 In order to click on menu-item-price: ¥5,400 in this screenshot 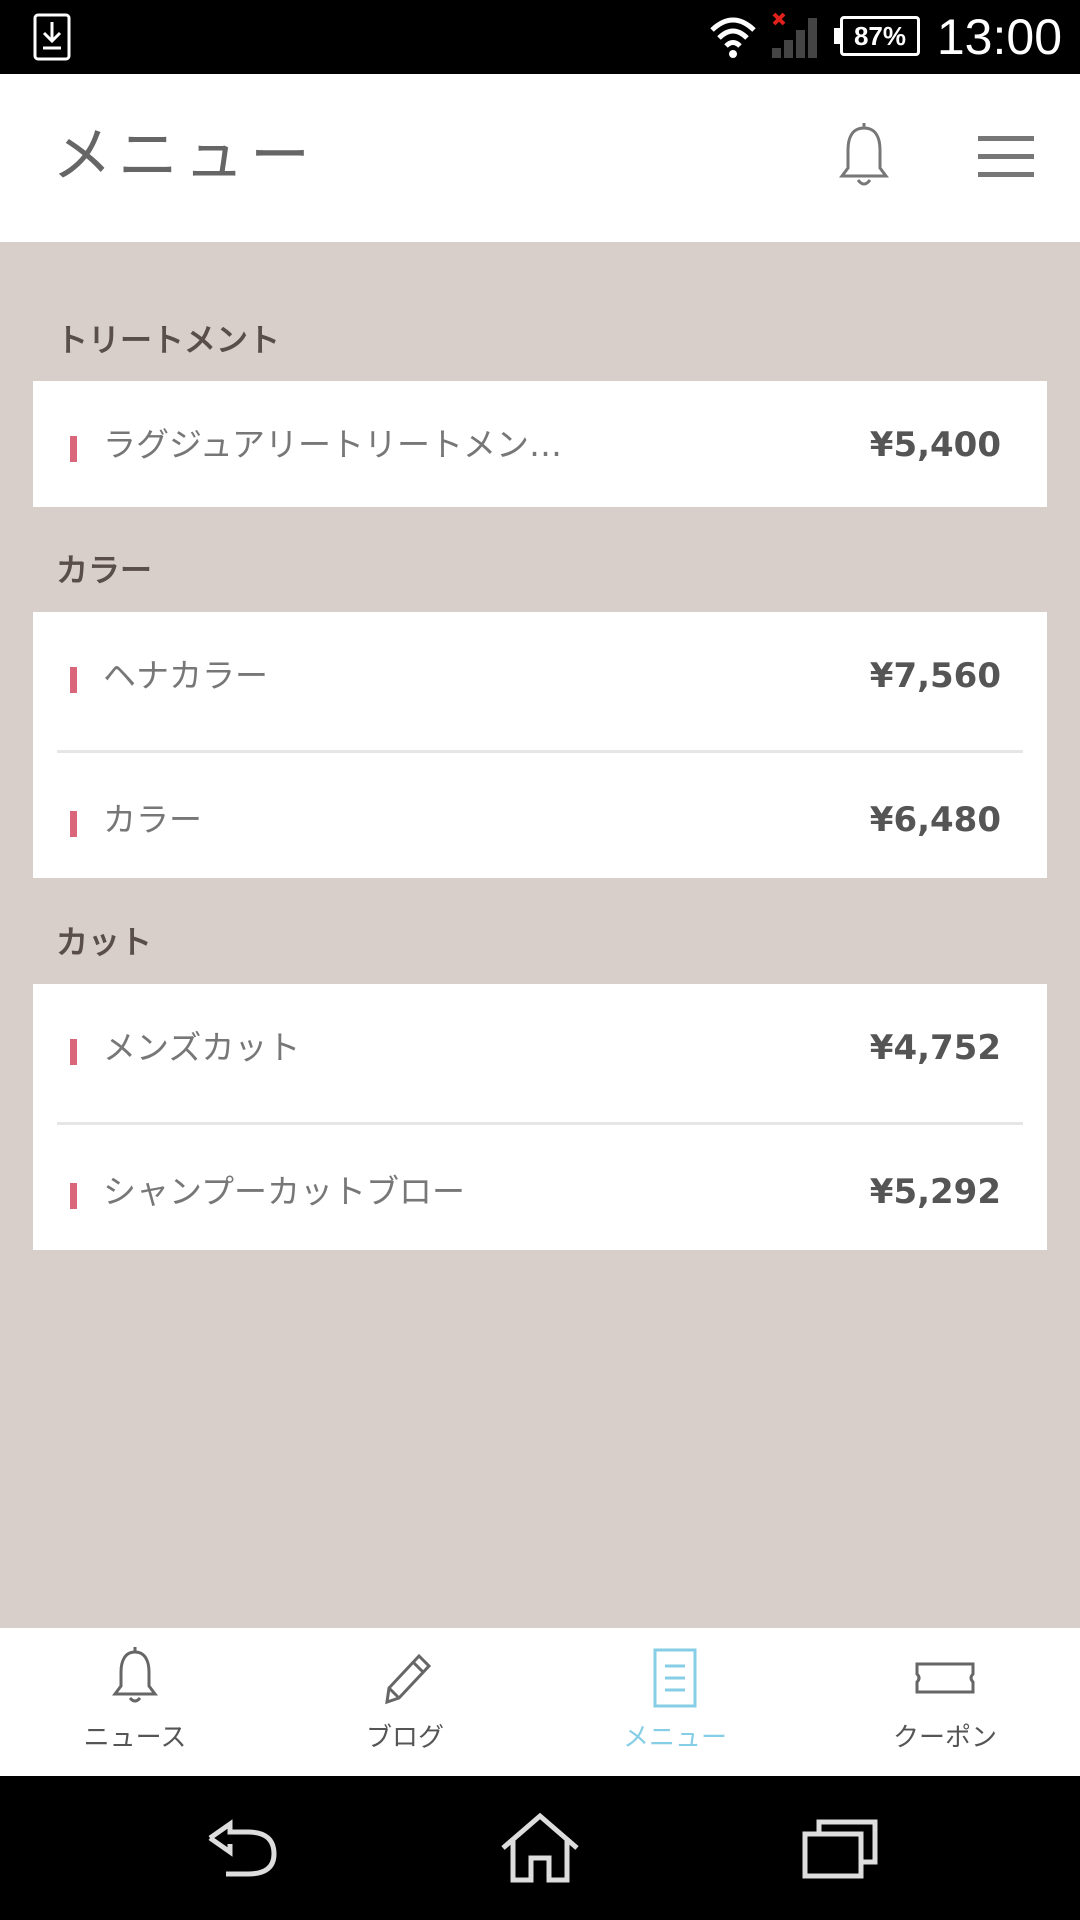, I will do `click(935, 445)`.